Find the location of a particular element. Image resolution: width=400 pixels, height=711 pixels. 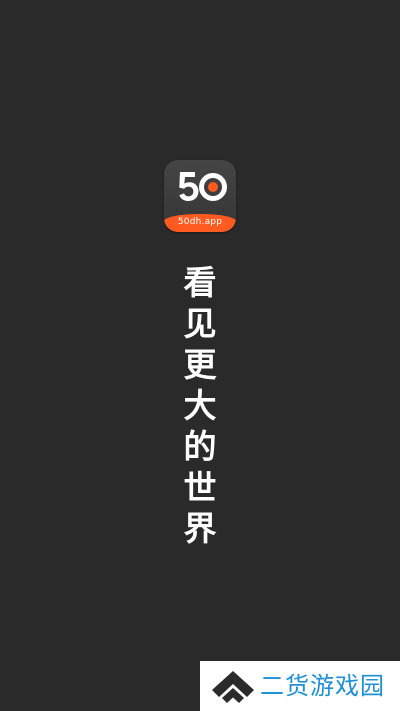

watermark: 二货游戏园 is located at coordinates (300, 686).